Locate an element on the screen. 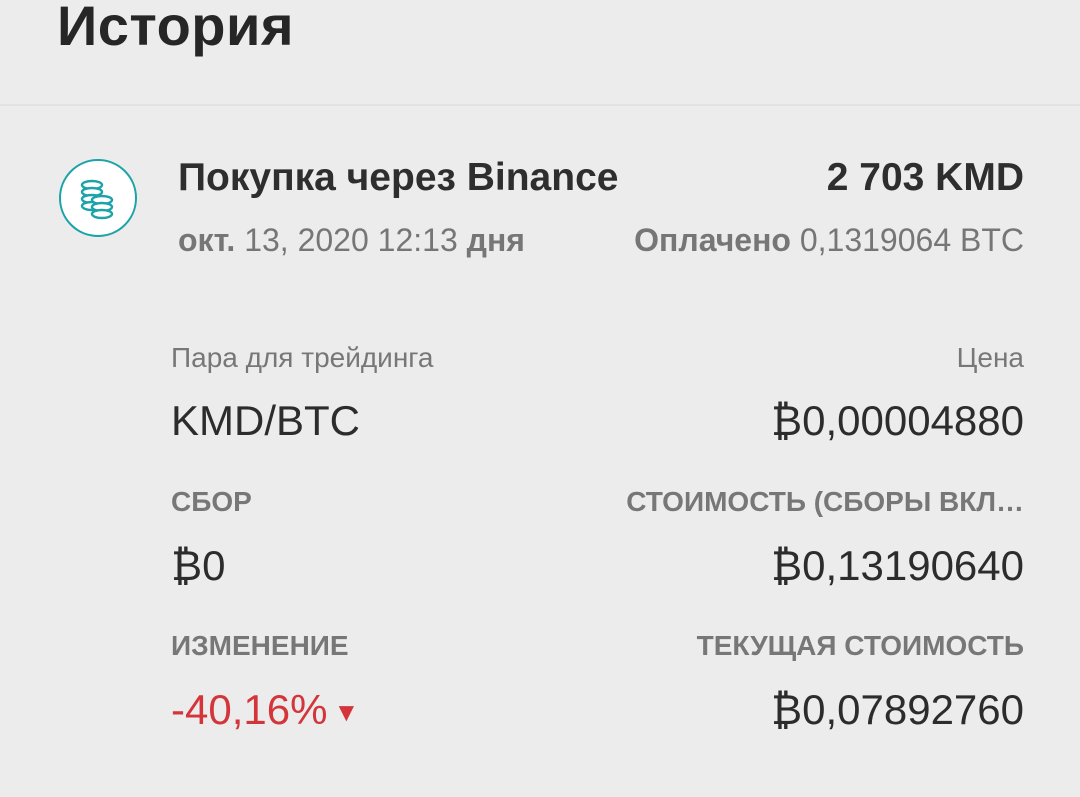 Image resolution: width=1080 pixels, height=797 pixels. down-arrow-icon: ▼ is located at coordinates (346, 712).